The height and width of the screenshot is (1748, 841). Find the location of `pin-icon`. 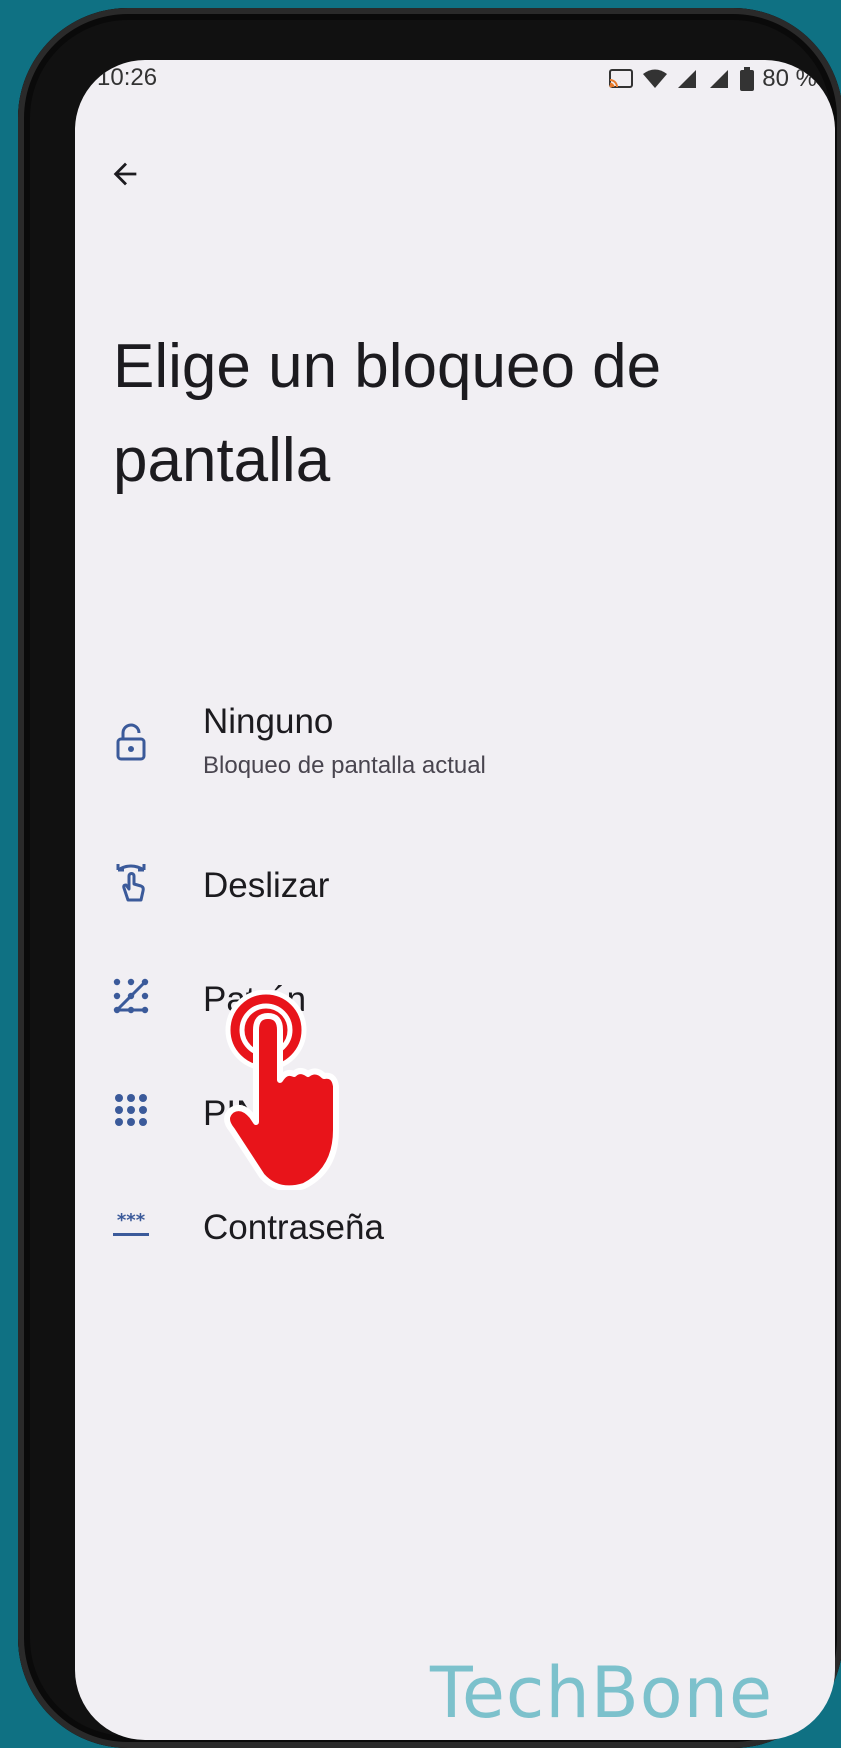

pin-icon is located at coordinates (131, 1110).